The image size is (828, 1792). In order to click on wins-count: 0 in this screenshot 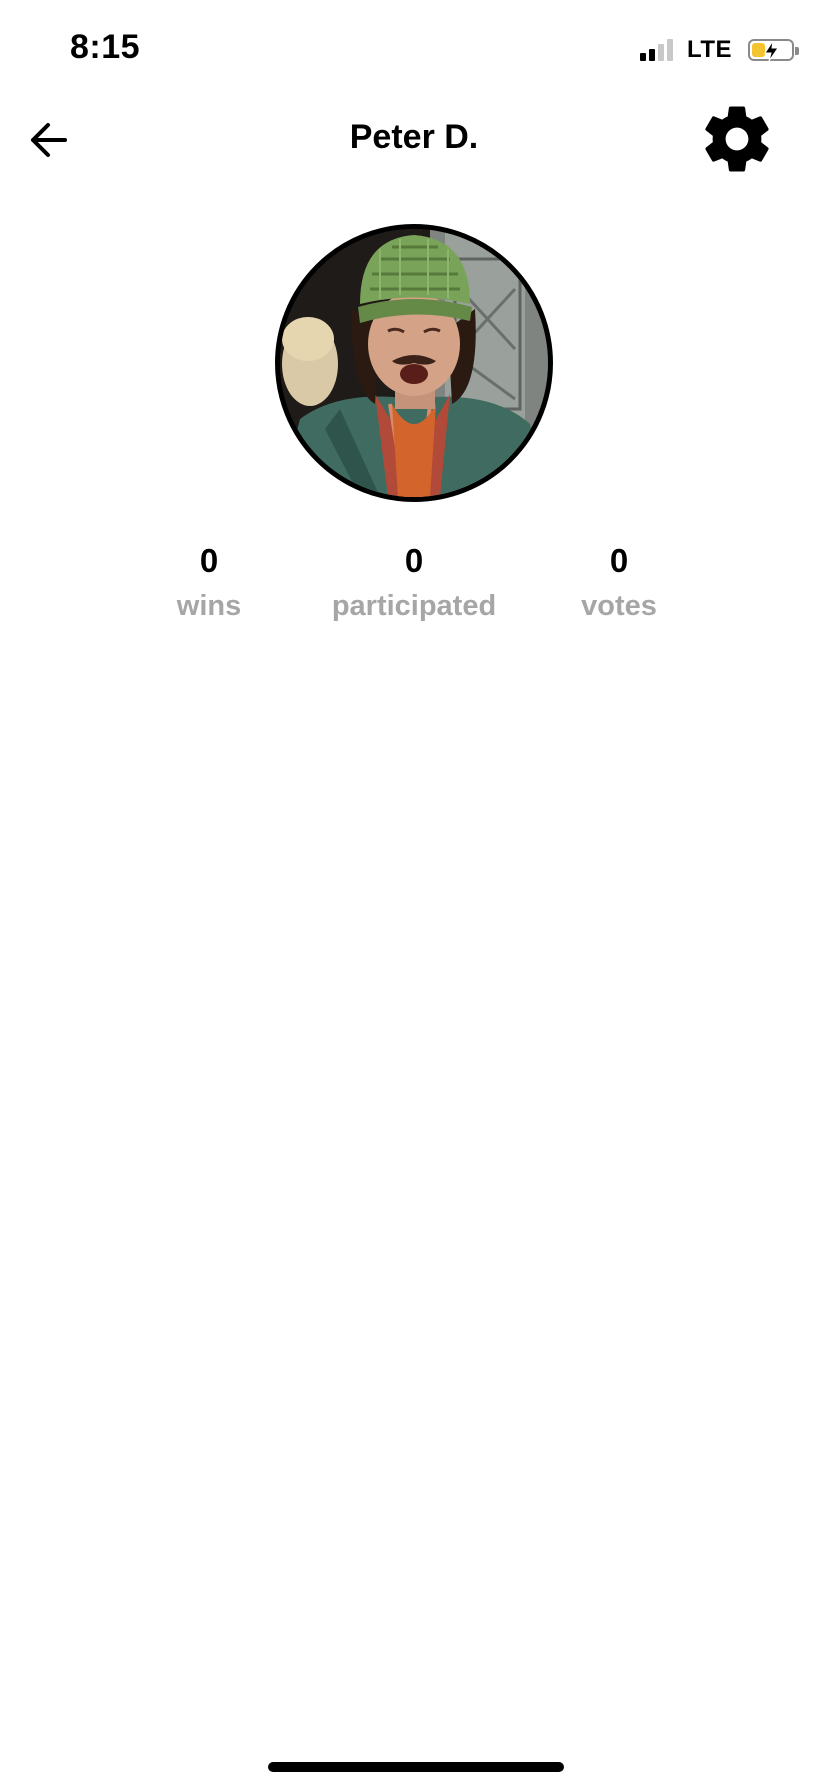, I will do `click(209, 560)`.